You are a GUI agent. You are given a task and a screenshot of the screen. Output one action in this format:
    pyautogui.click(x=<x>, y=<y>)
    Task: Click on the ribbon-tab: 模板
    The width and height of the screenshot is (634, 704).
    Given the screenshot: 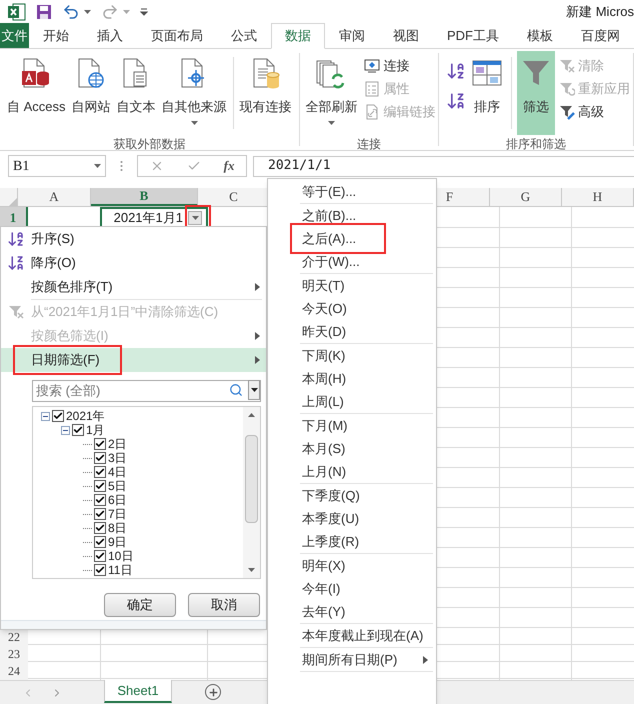 What is the action you would take?
    pyautogui.click(x=540, y=35)
    